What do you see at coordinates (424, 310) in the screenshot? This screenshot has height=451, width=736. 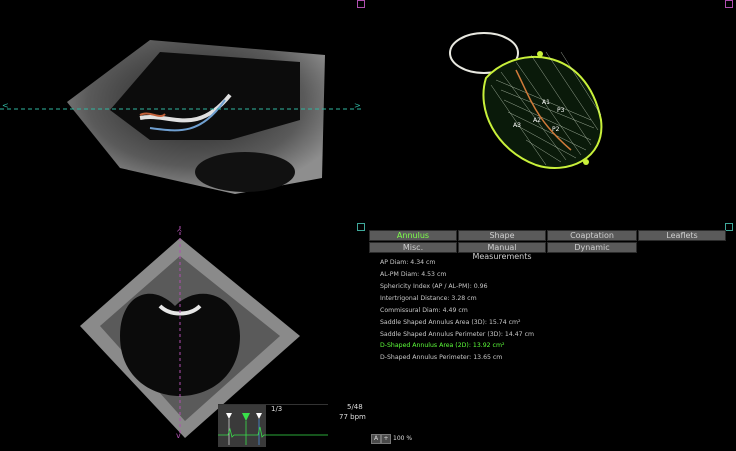 I see `measurement-commissural-diam: Commissural Diam: 4.49 cm` at bounding box center [424, 310].